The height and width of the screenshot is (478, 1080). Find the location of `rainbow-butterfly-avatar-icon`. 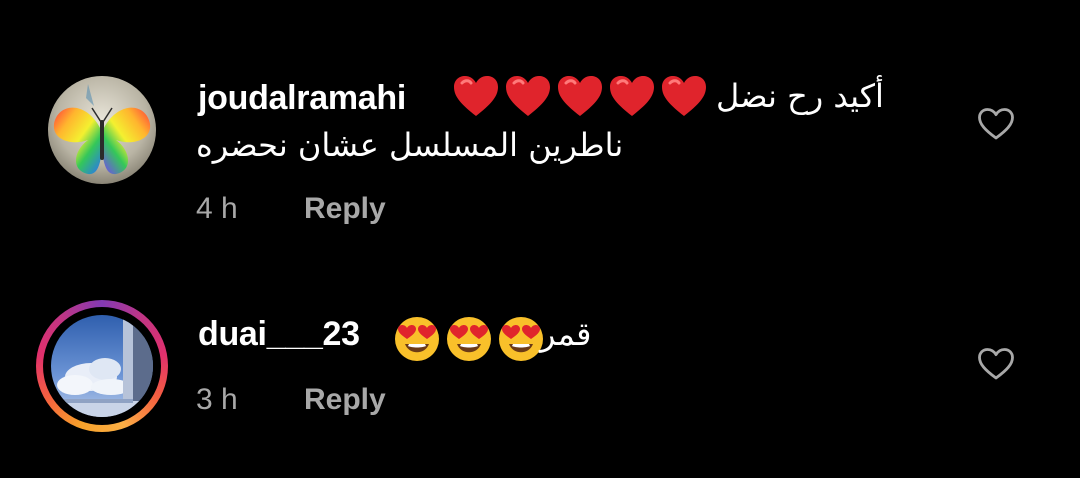

rainbow-butterfly-avatar-icon is located at coordinates (102, 130).